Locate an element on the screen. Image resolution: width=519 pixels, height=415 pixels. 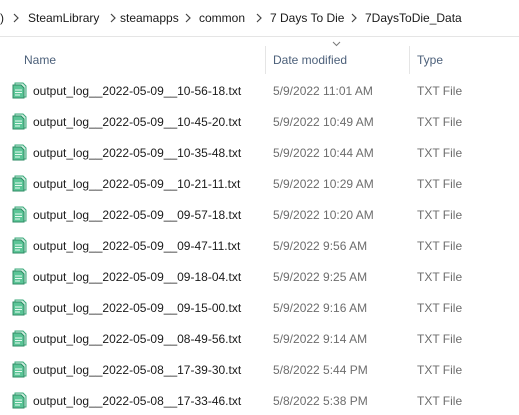
breadcrumb-item-7daystodie-data: 7DaysToDie_Data is located at coordinates (413, 18).